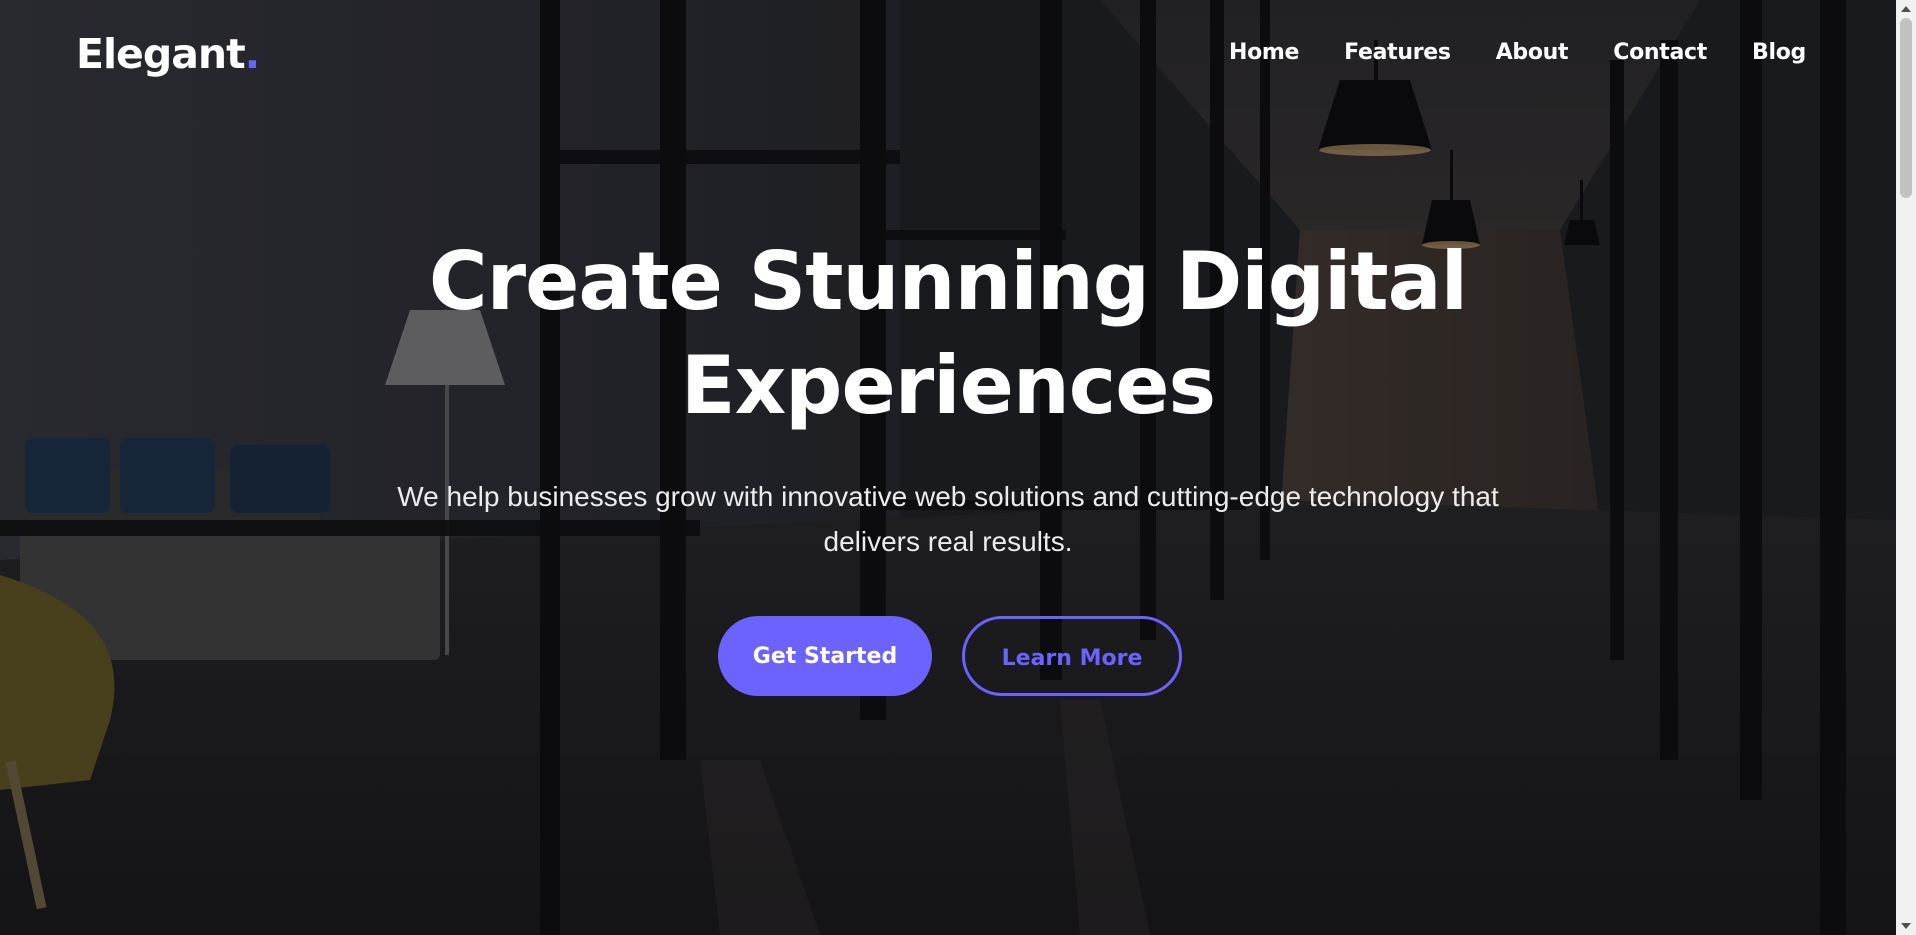  I want to click on nav-link-about: About, so click(1532, 52).